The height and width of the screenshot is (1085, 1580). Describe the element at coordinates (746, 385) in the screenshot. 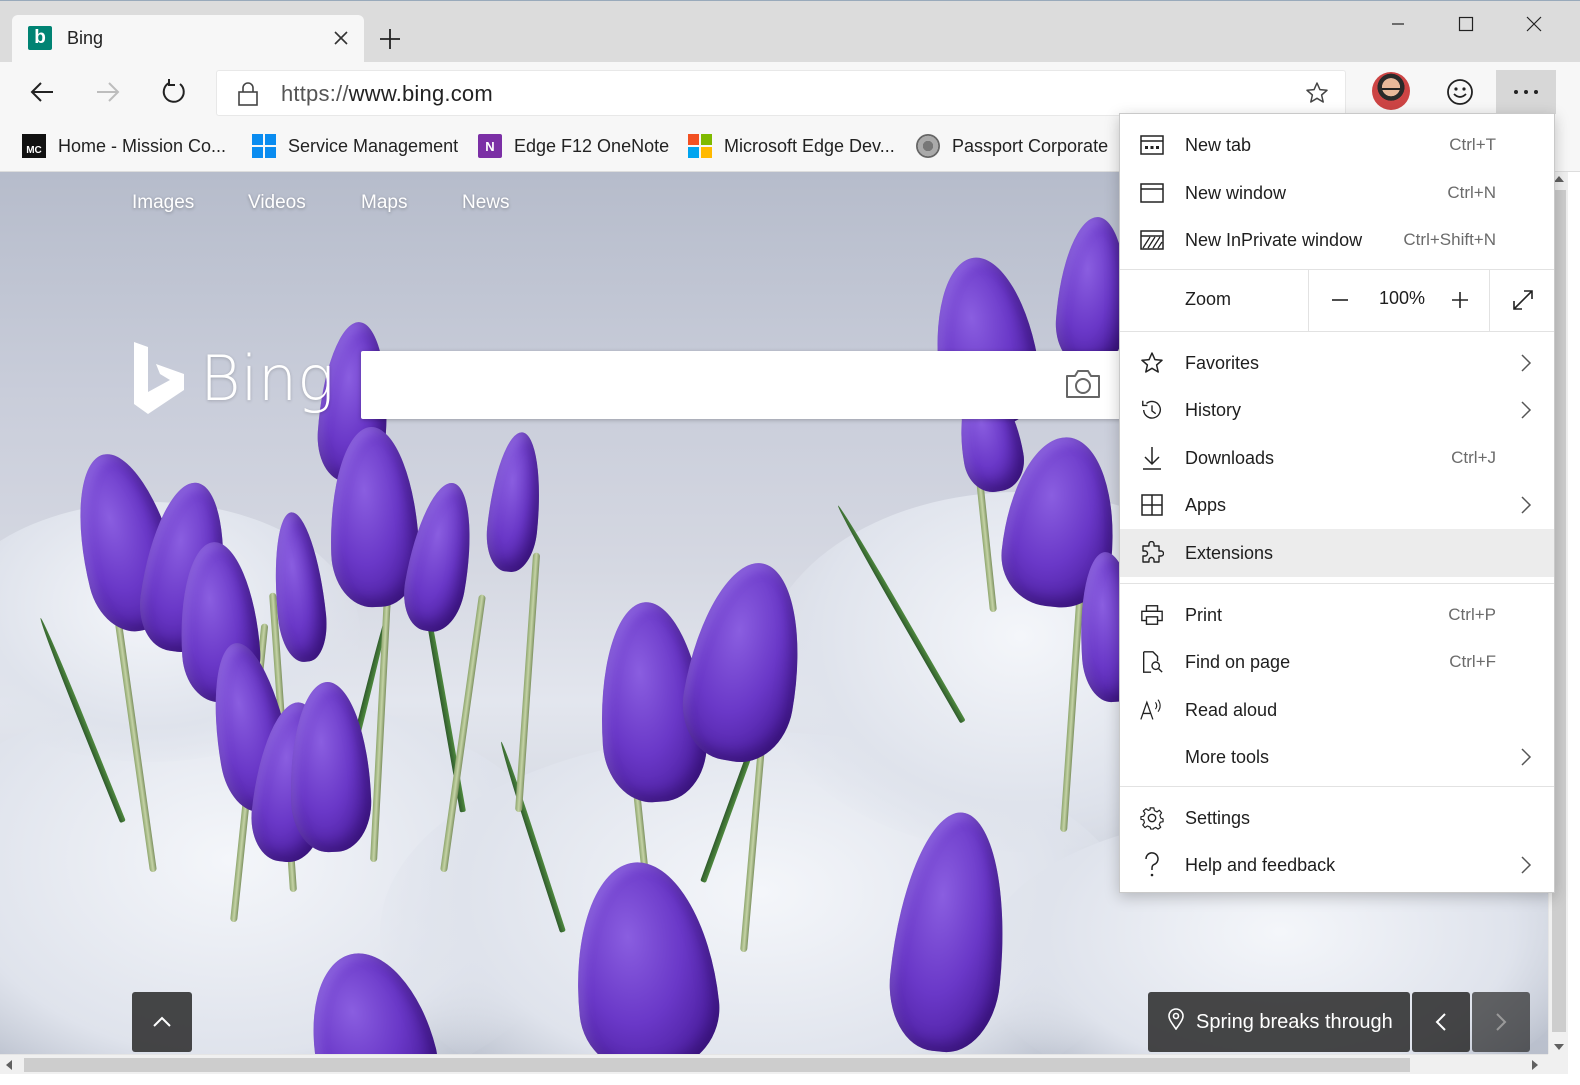

I see `search-input` at that location.